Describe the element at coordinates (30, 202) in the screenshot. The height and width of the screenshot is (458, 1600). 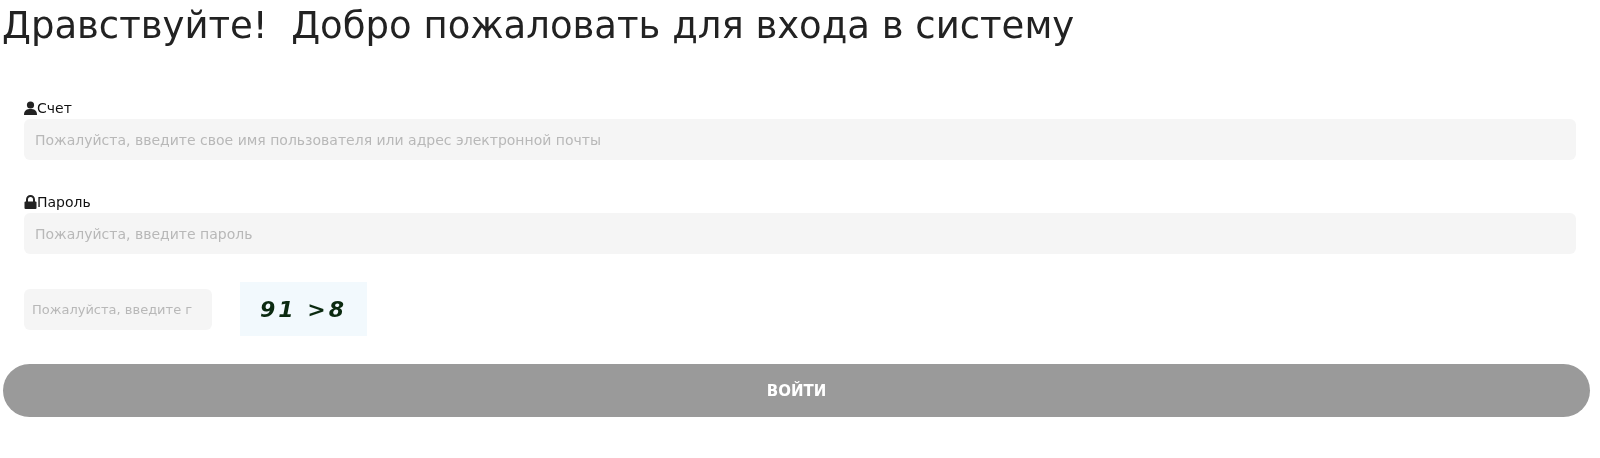
I see `lock-icon` at that location.